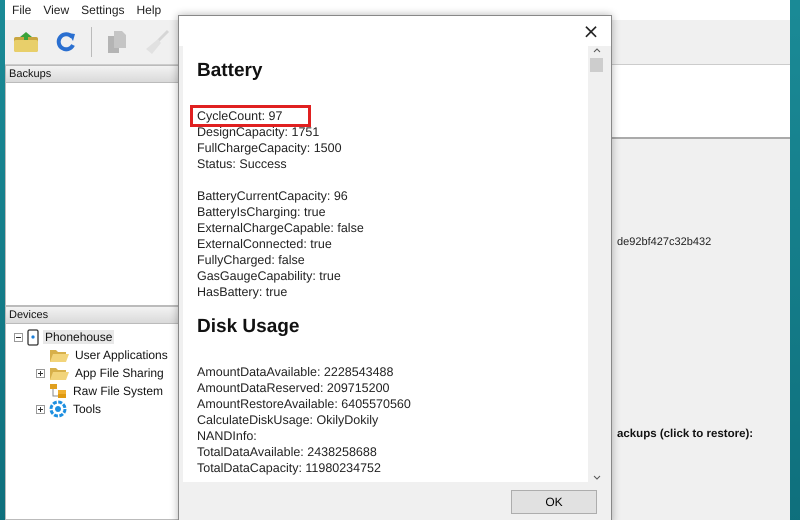  I want to click on info-line: BatteryIsCharging: true, so click(261, 212).